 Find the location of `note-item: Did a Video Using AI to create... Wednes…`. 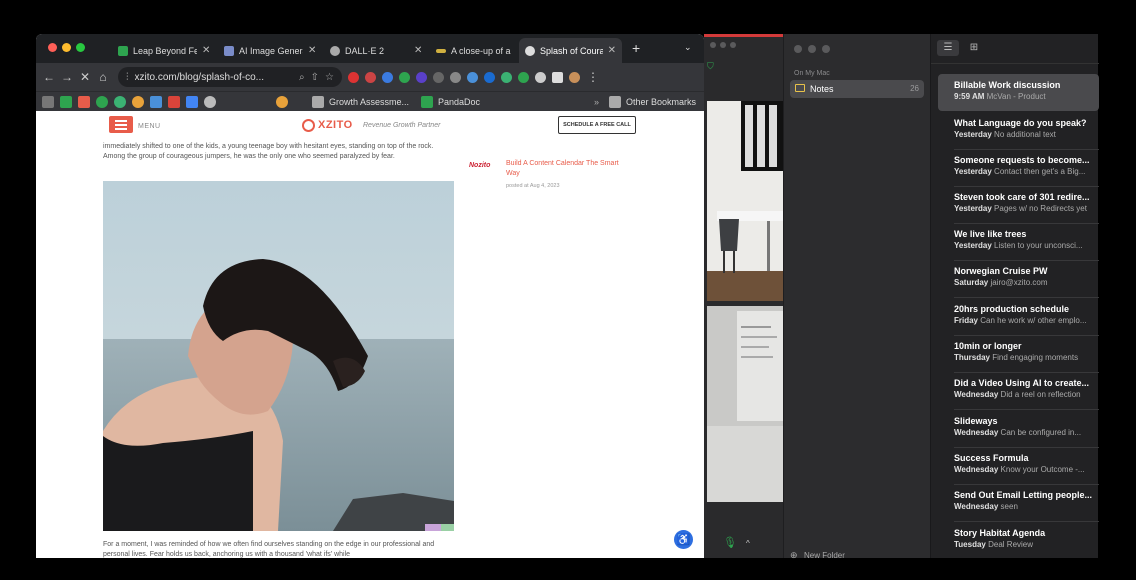

note-item: Did a Video Using AI to create... Wednes… is located at coordinates (1018, 390).